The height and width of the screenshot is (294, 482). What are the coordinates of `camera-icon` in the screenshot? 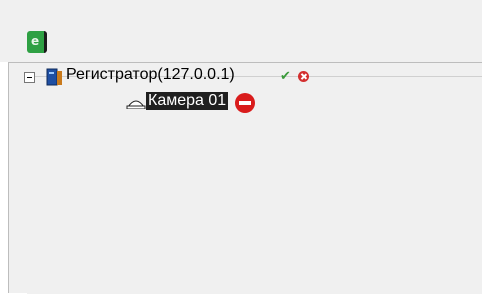 It's located at (136, 104).